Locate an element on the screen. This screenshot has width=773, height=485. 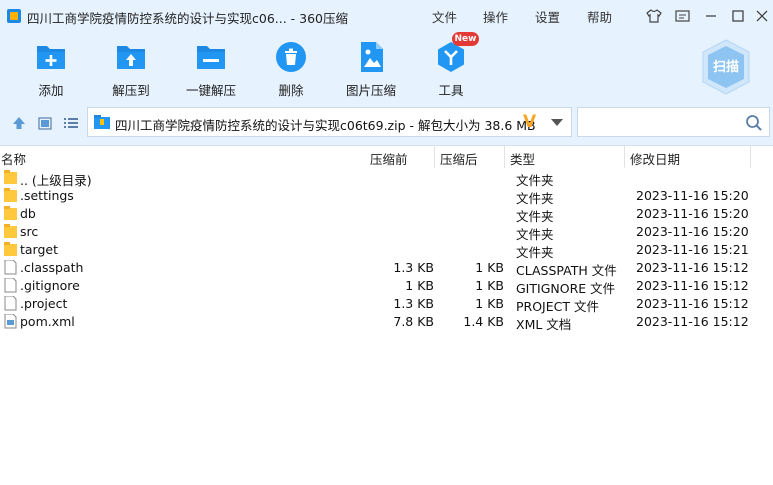
one-click-extract-button: 一键解压 is located at coordinates (211, 69).